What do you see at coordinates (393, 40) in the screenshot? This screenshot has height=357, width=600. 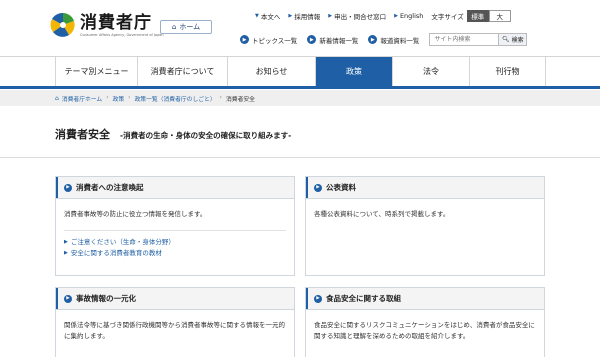 I see `link-press-list: ▶ 報道資料一覧` at bounding box center [393, 40].